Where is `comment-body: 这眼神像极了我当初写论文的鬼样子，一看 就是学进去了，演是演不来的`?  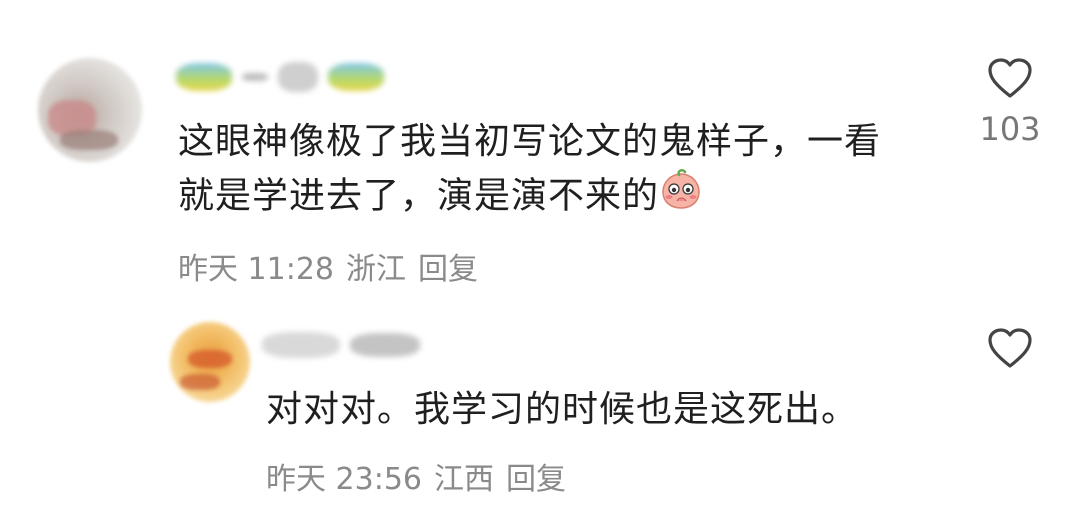 comment-body: 这眼神像极了我当初写论文的鬼样子，一看 就是学进去了，演是演不来的 is located at coordinates (529, 171).